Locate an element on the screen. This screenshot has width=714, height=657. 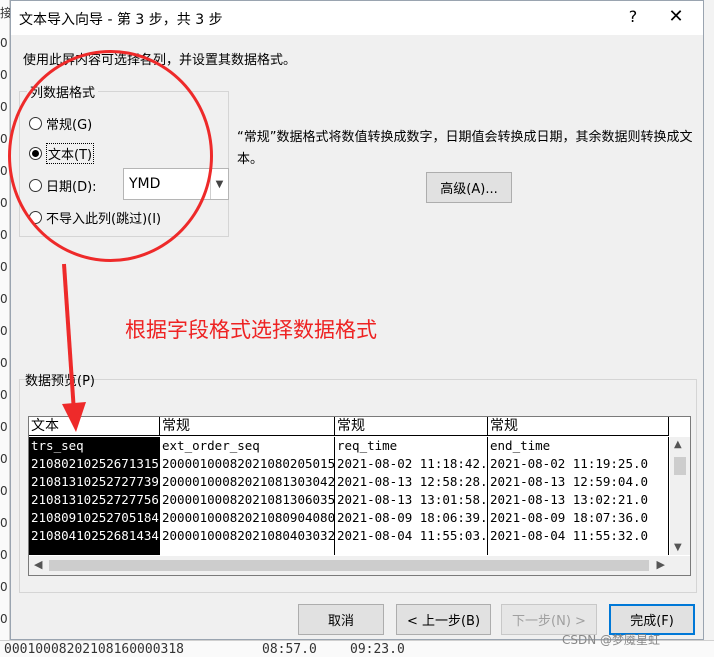
background-row-char: 接 is located at coordinates (5, 13).